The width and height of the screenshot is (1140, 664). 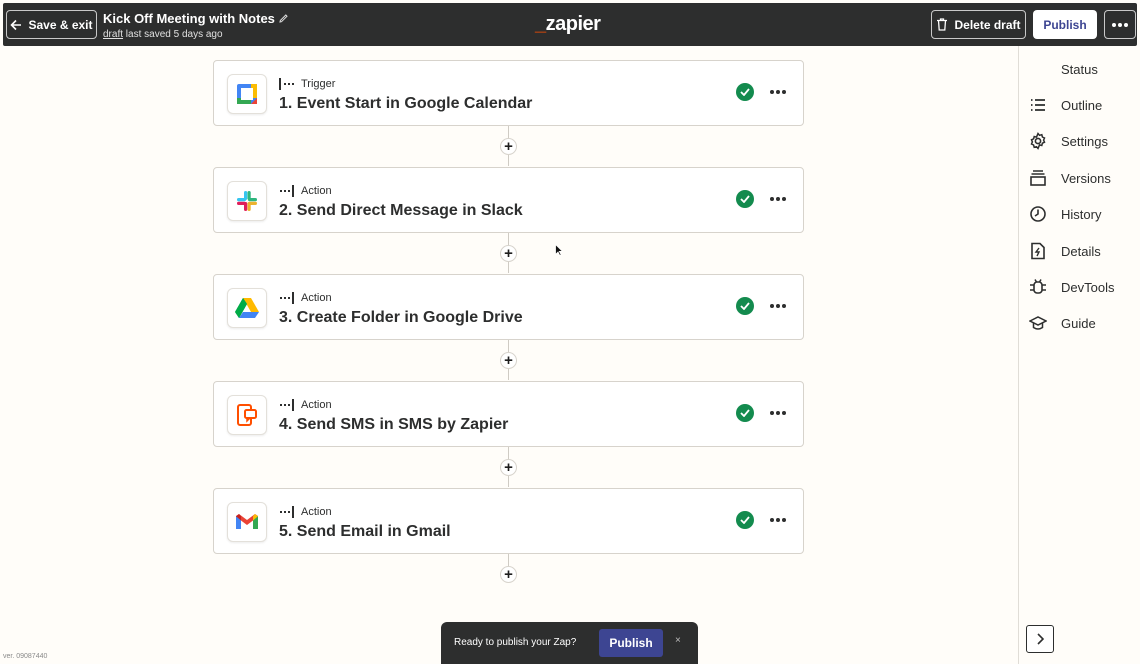 I want to click on toast-message: Ready to publish your Zap?, so click(x=515, y=642).